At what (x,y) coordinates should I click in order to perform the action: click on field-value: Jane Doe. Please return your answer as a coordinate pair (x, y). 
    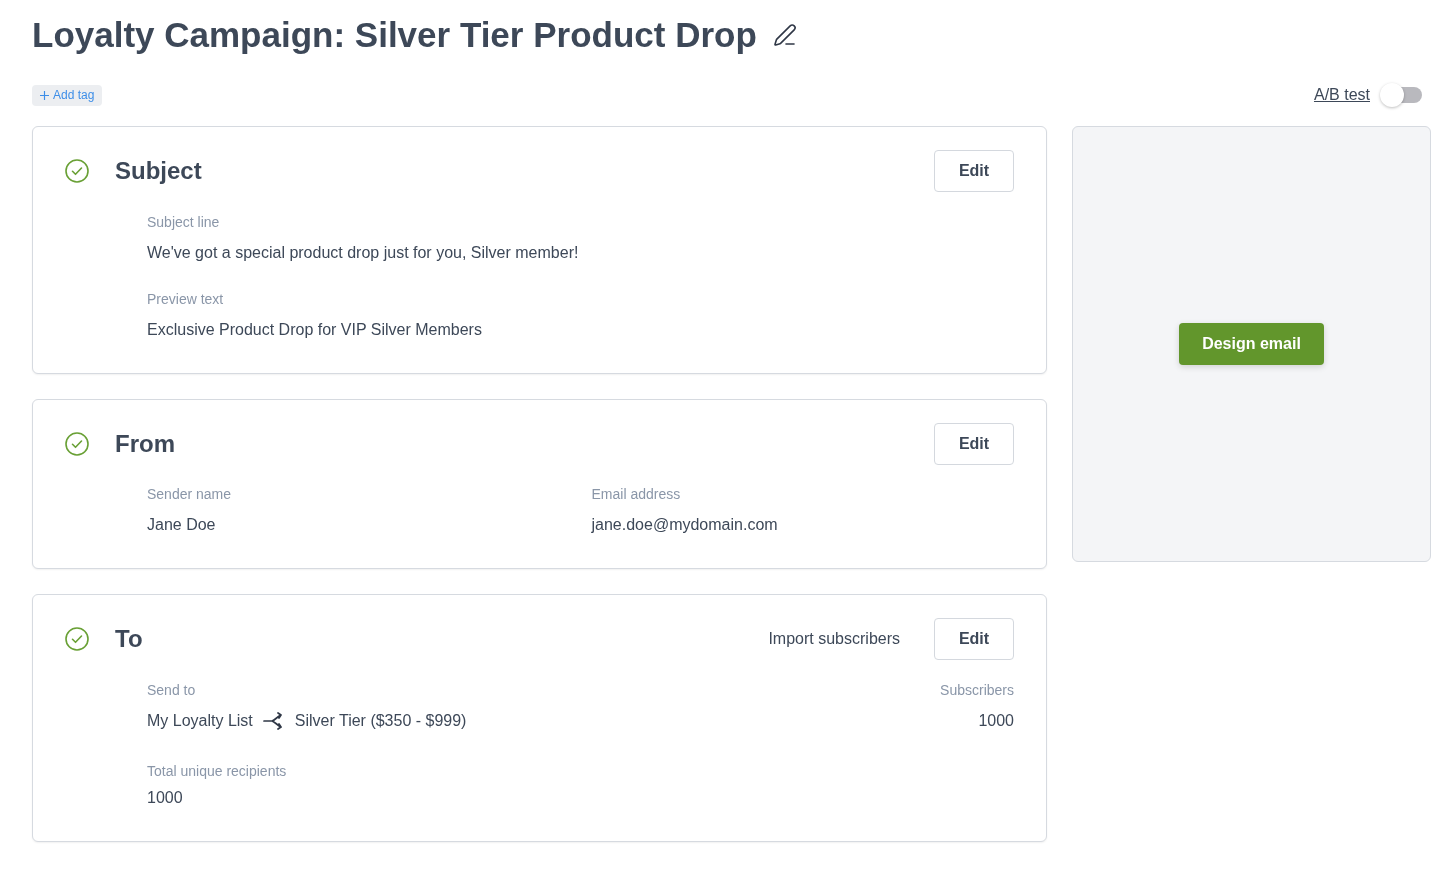
    Looking at the image, I should click on (182, 525).